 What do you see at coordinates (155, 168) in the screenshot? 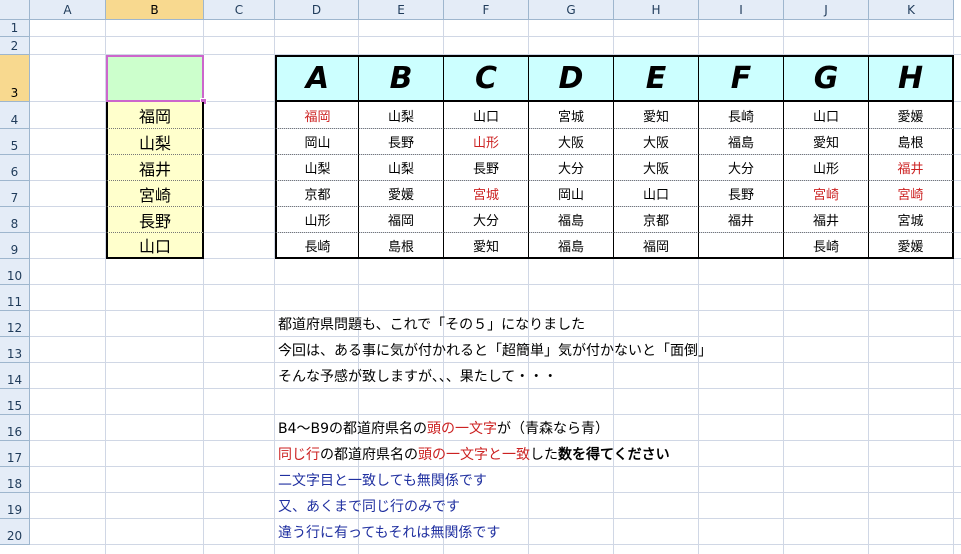
I see `b-cell-6: 福井` at bounding box center [155, 168].